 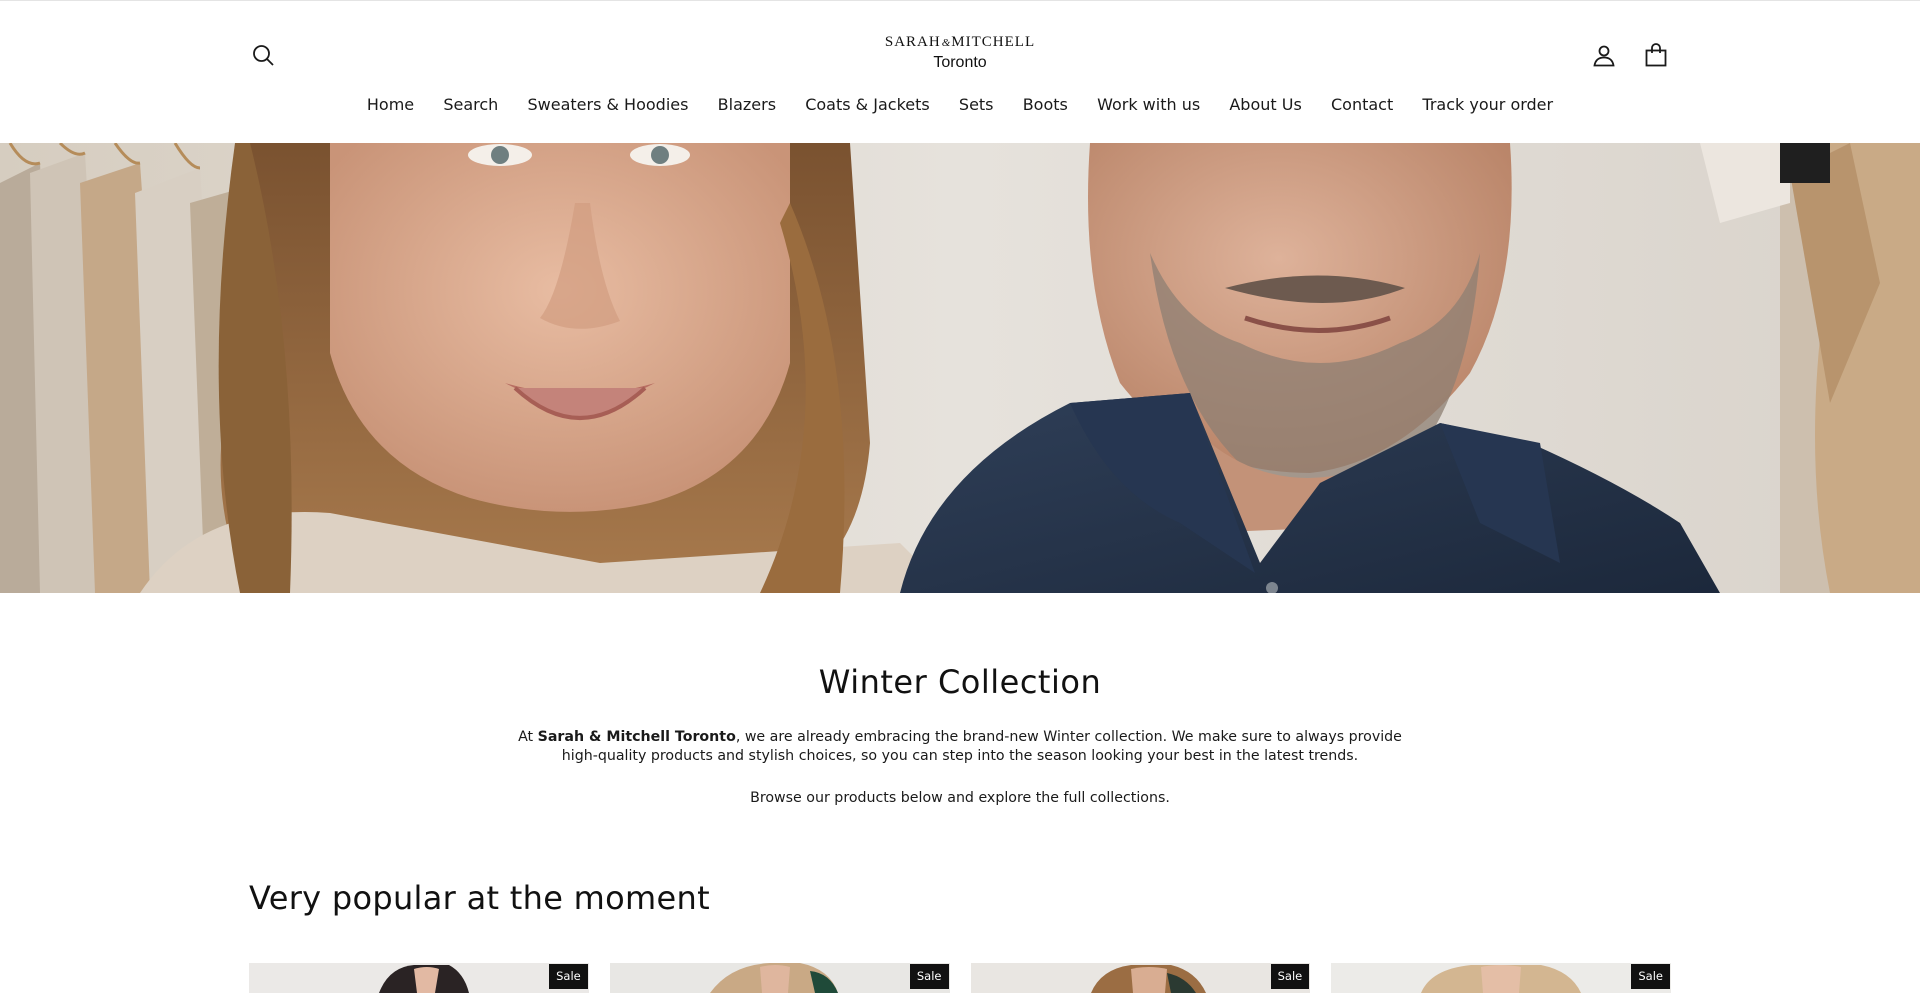 I want to click on popular-section-title: Very popular at the moment, so click(x=479, y=898).